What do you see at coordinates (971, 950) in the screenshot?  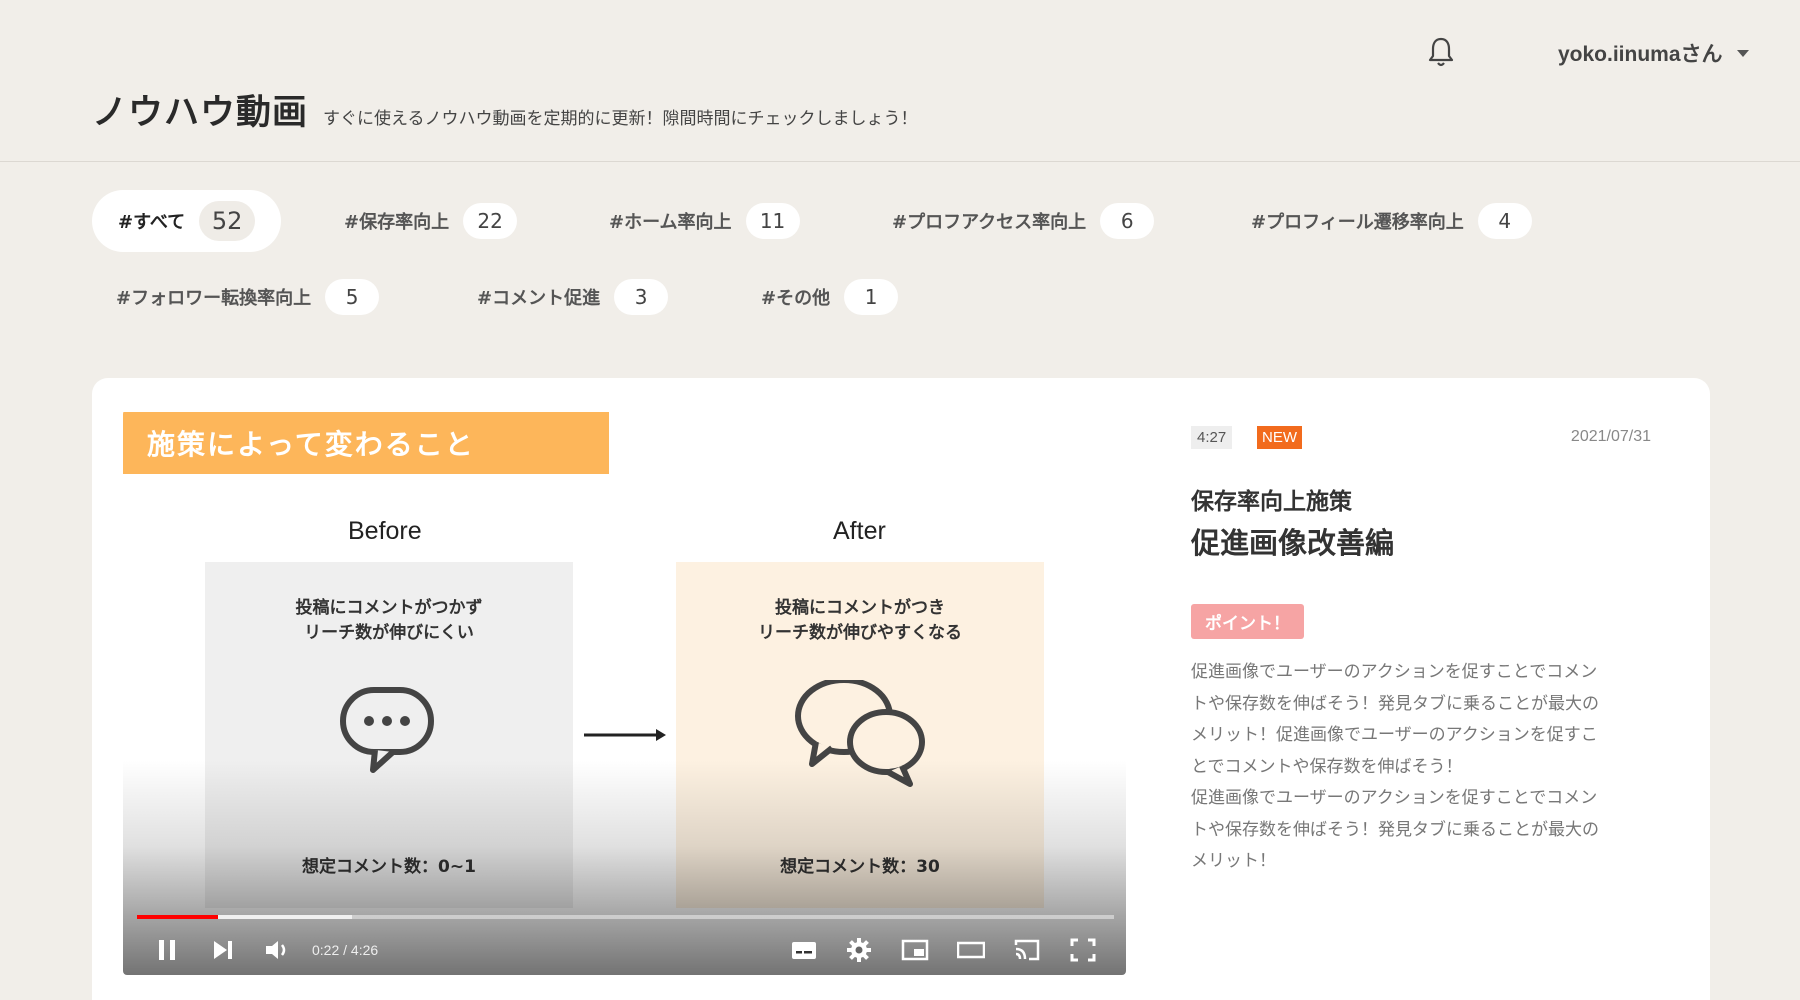 I see `theater-icon` at bounding box center [971, 950].